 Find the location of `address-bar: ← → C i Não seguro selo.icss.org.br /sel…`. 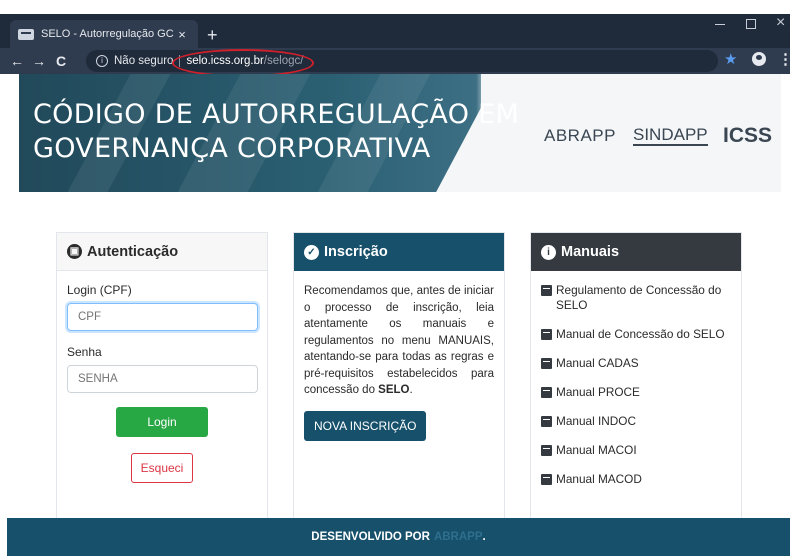

address-bar: ← → C i Não seguro selo.icss.org.br /sel… is located at coordinates (395, 61).